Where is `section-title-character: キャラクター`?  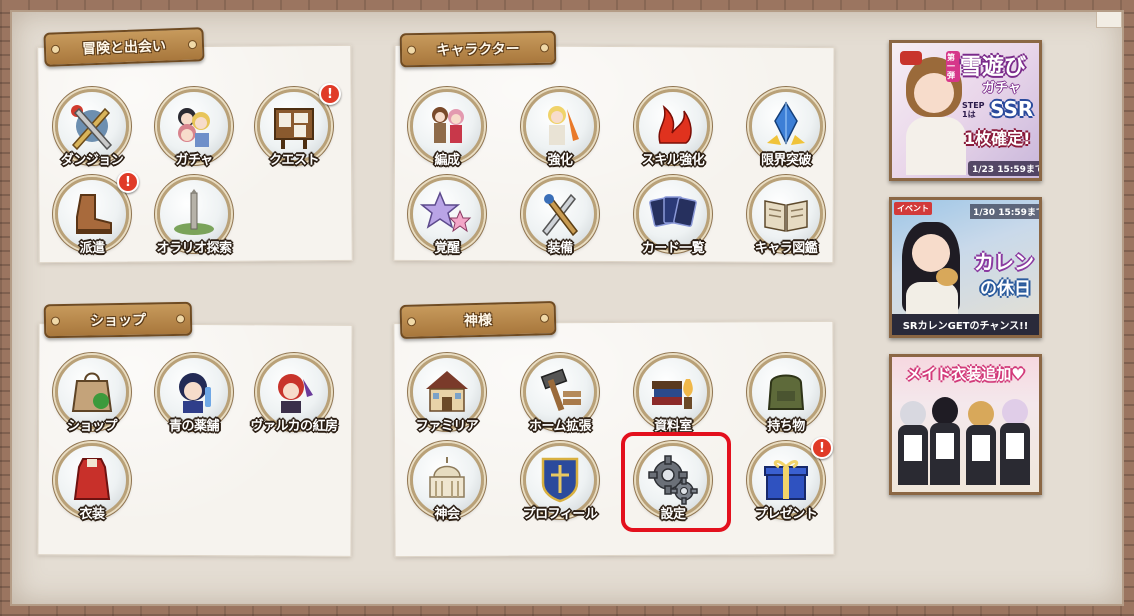 section-title-character: キャラクター is located at coordinates (478, 49).